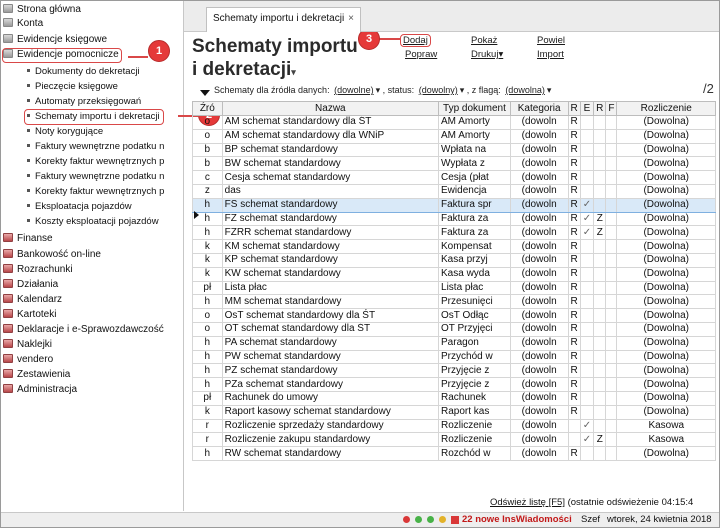  I want to click on column-header: Typ dokument, so click(474, 108).